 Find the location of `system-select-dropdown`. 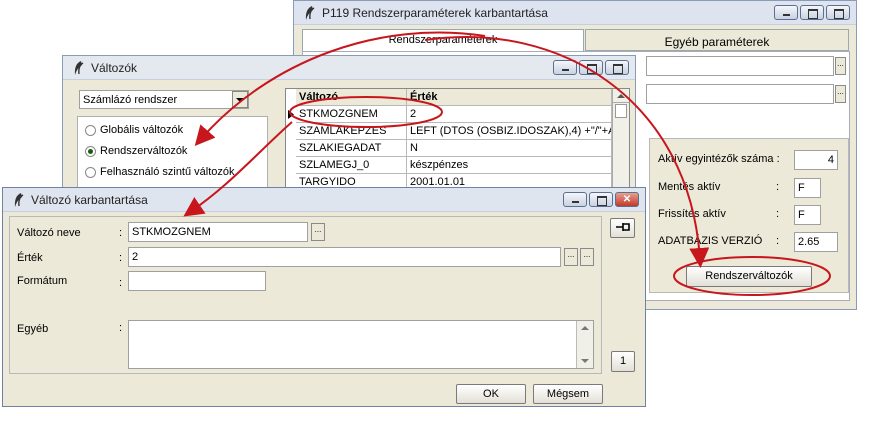

system-select-dropdown is located at coordinates (240, 99).